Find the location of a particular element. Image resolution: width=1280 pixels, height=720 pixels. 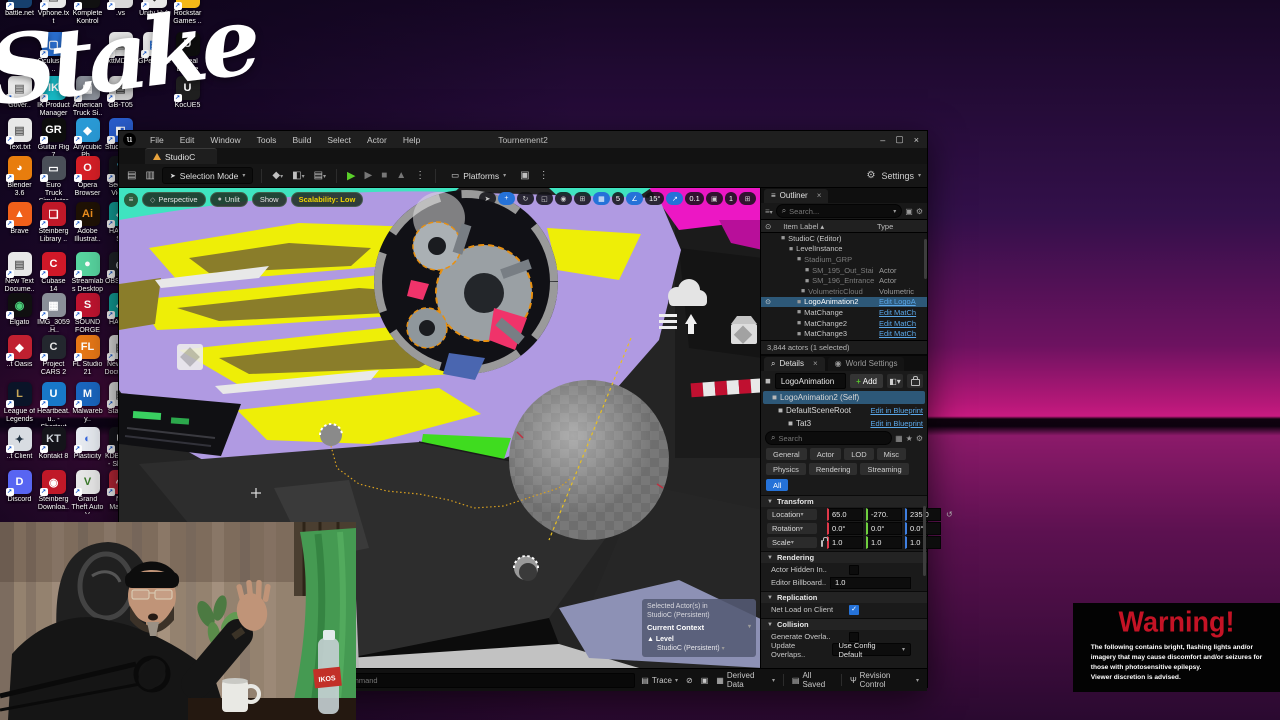

desktop-icon: U ↗ Unreal Engine is located at coordinates (187, 53).